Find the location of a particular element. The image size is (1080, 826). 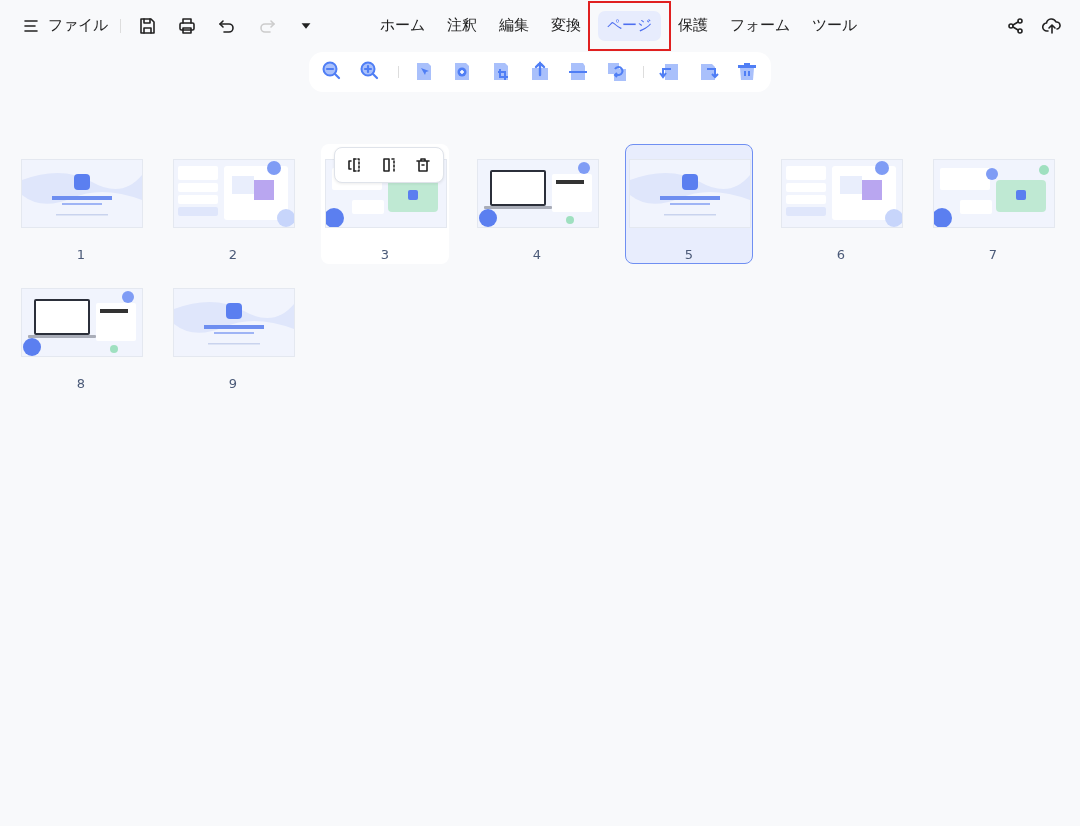

file-menu-button: ファイル is located at coordinates (65, 26).